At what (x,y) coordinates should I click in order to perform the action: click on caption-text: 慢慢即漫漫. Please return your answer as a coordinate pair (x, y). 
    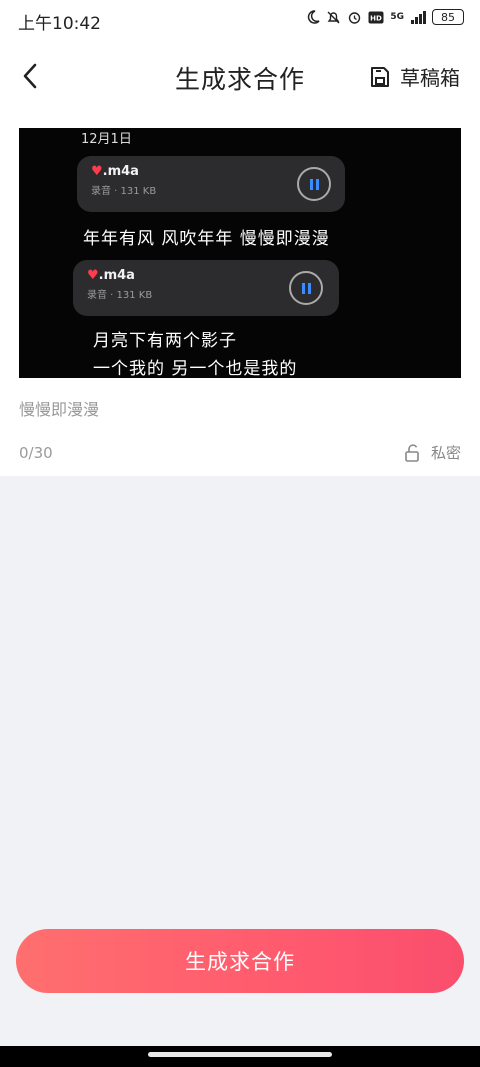
    Looking at the image, I should click on (59, 408).